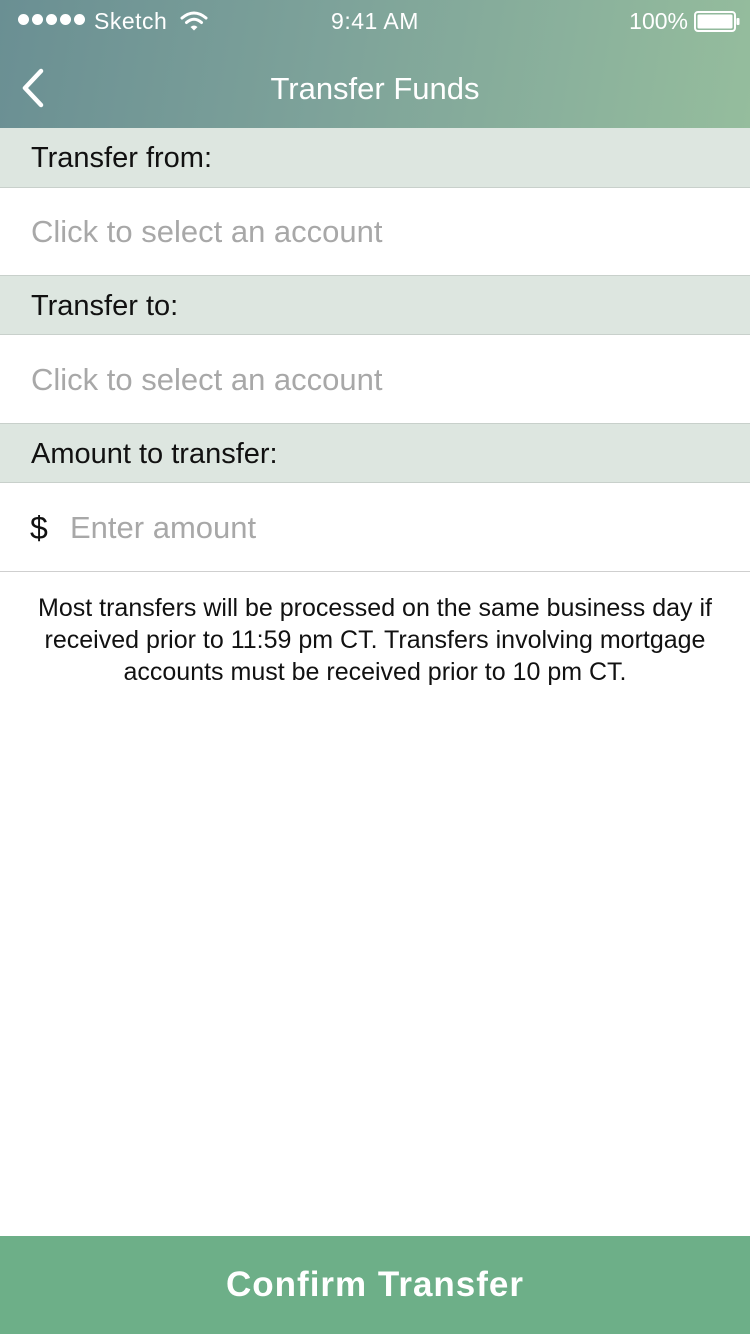 Image resolution: width=750 pixels, height=1334 pixels. I want to click on amount-input, so click(390, 528).